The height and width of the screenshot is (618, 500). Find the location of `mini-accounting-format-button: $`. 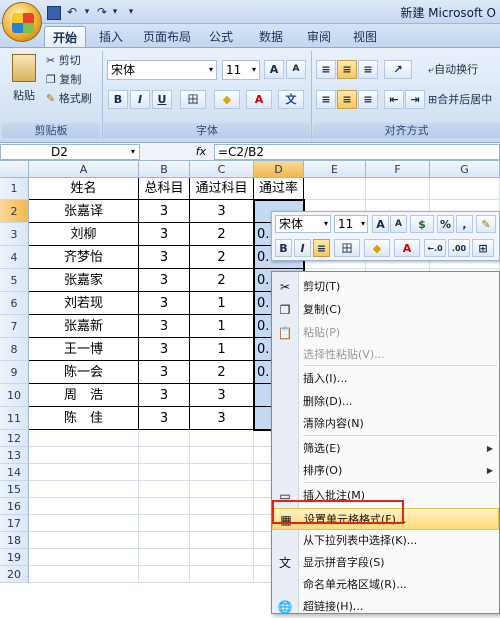

mini-accounting-format-button: $ is located at coordinates (422, 224).